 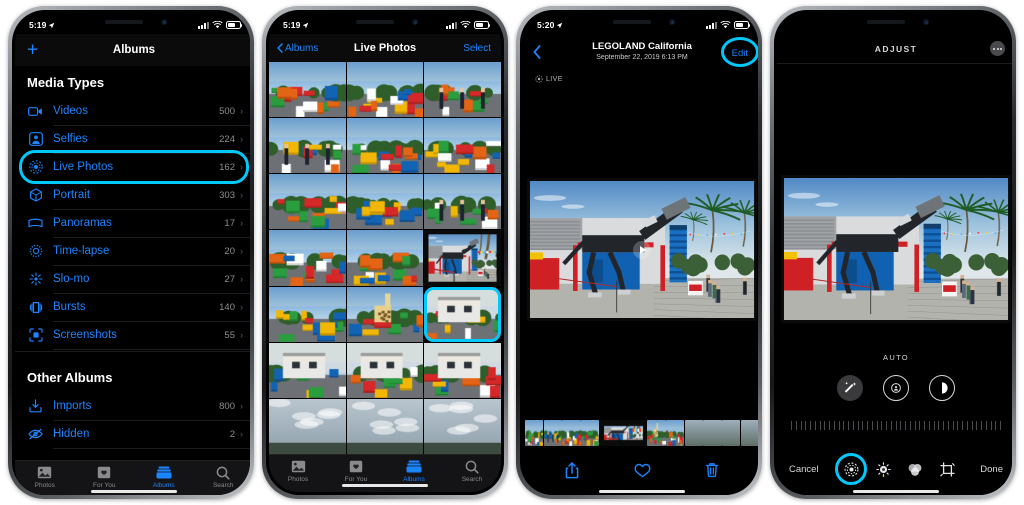 I want to click on portrait-lighting-icon, so click(x=942, y=388).